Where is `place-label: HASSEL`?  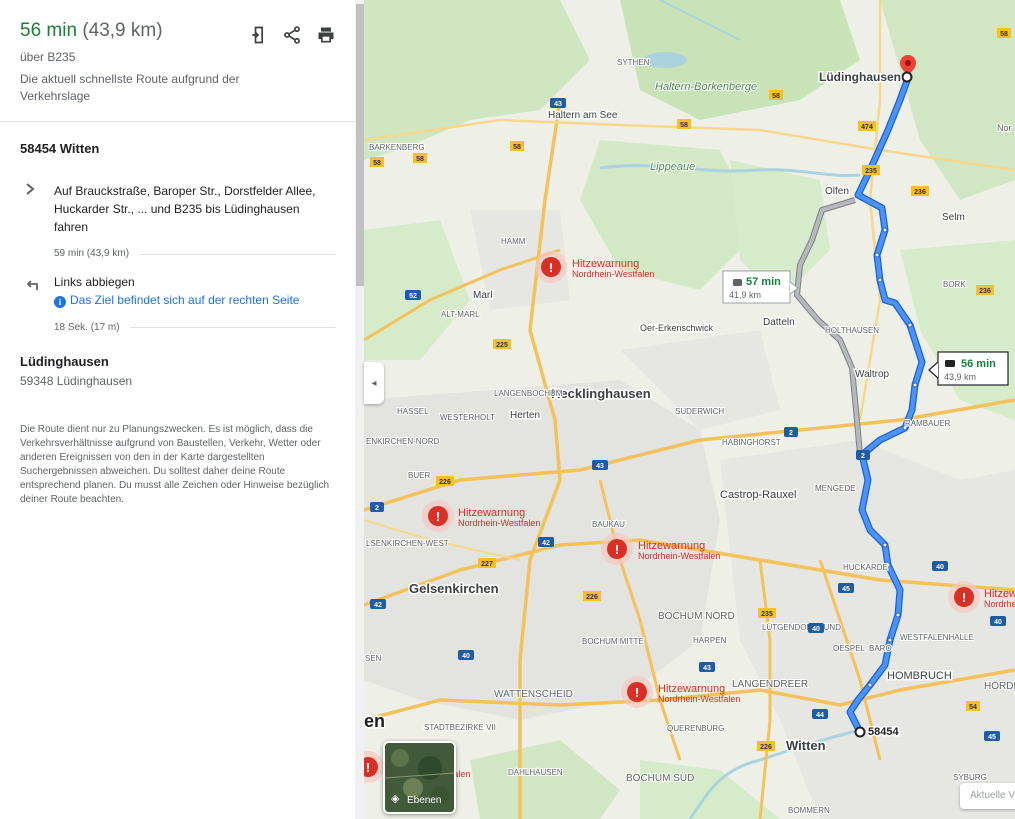 place-label: HASSEL is located at coordinates (413, 411).